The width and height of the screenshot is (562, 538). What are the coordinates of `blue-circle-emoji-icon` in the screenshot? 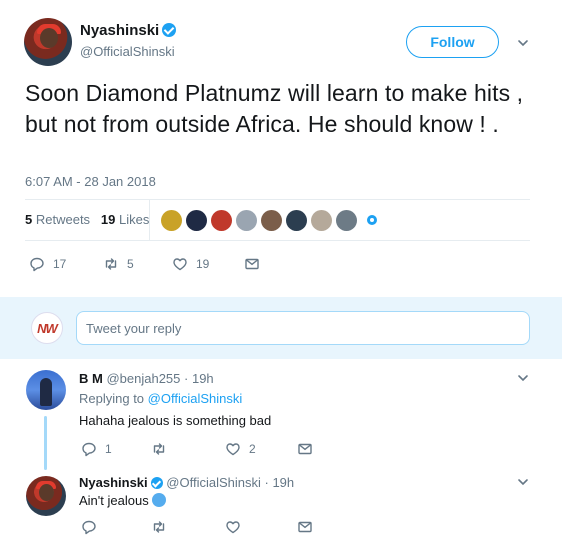 It's located at (158, 500).